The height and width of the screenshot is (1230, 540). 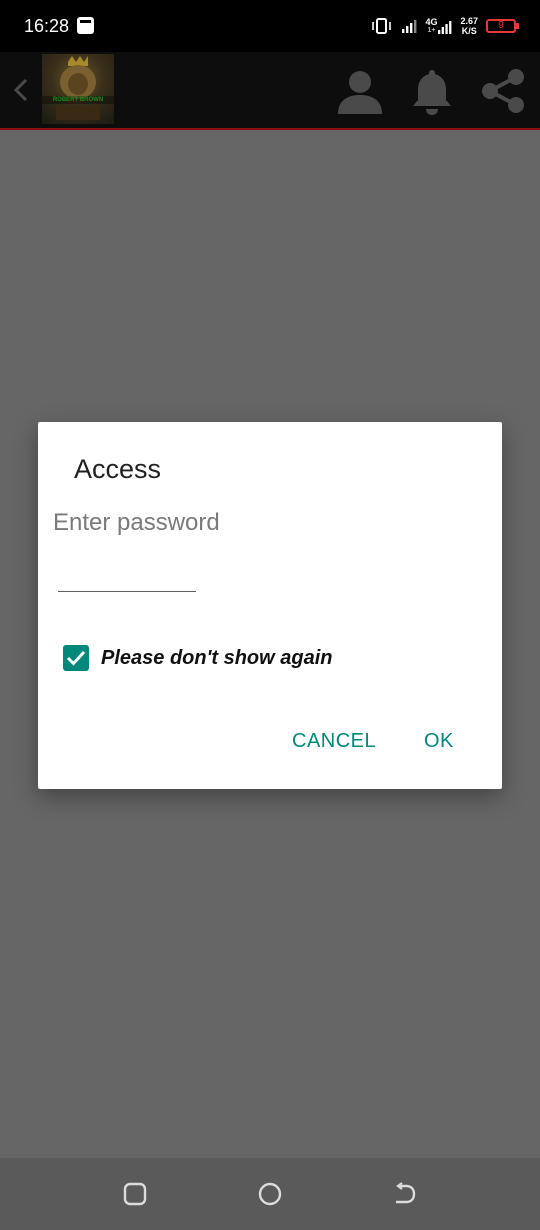 What do you see at coordinates (118, 469) in the screenshot?
I see `dialog-title: Access` at bounding box center [118, 469].